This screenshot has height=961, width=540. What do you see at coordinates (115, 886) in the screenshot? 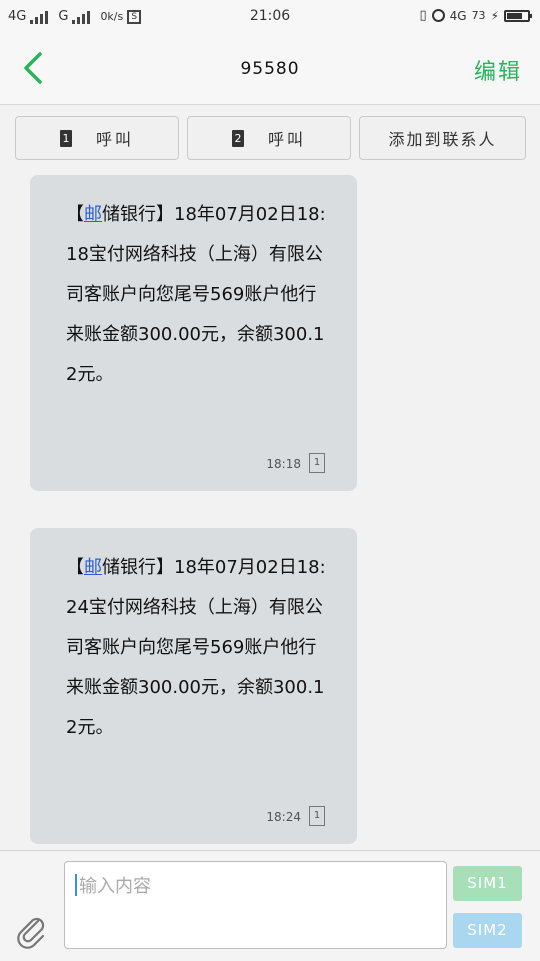
I see `input-placeholder: 输入内容` at bounding box center [115, 886].